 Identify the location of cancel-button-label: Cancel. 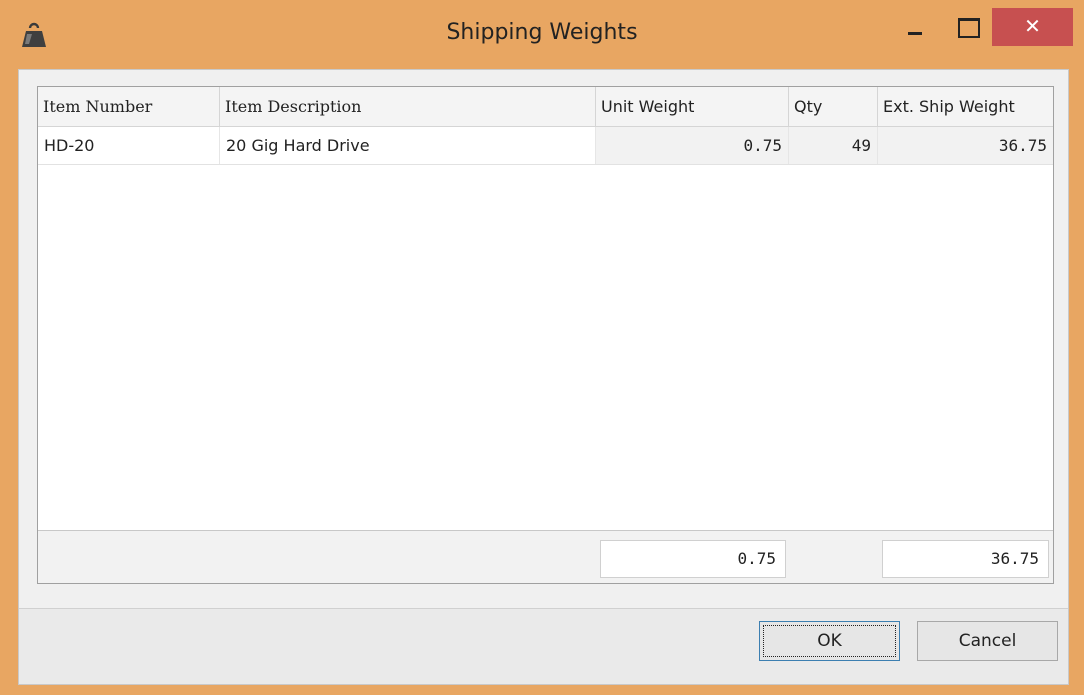
(987, 641).